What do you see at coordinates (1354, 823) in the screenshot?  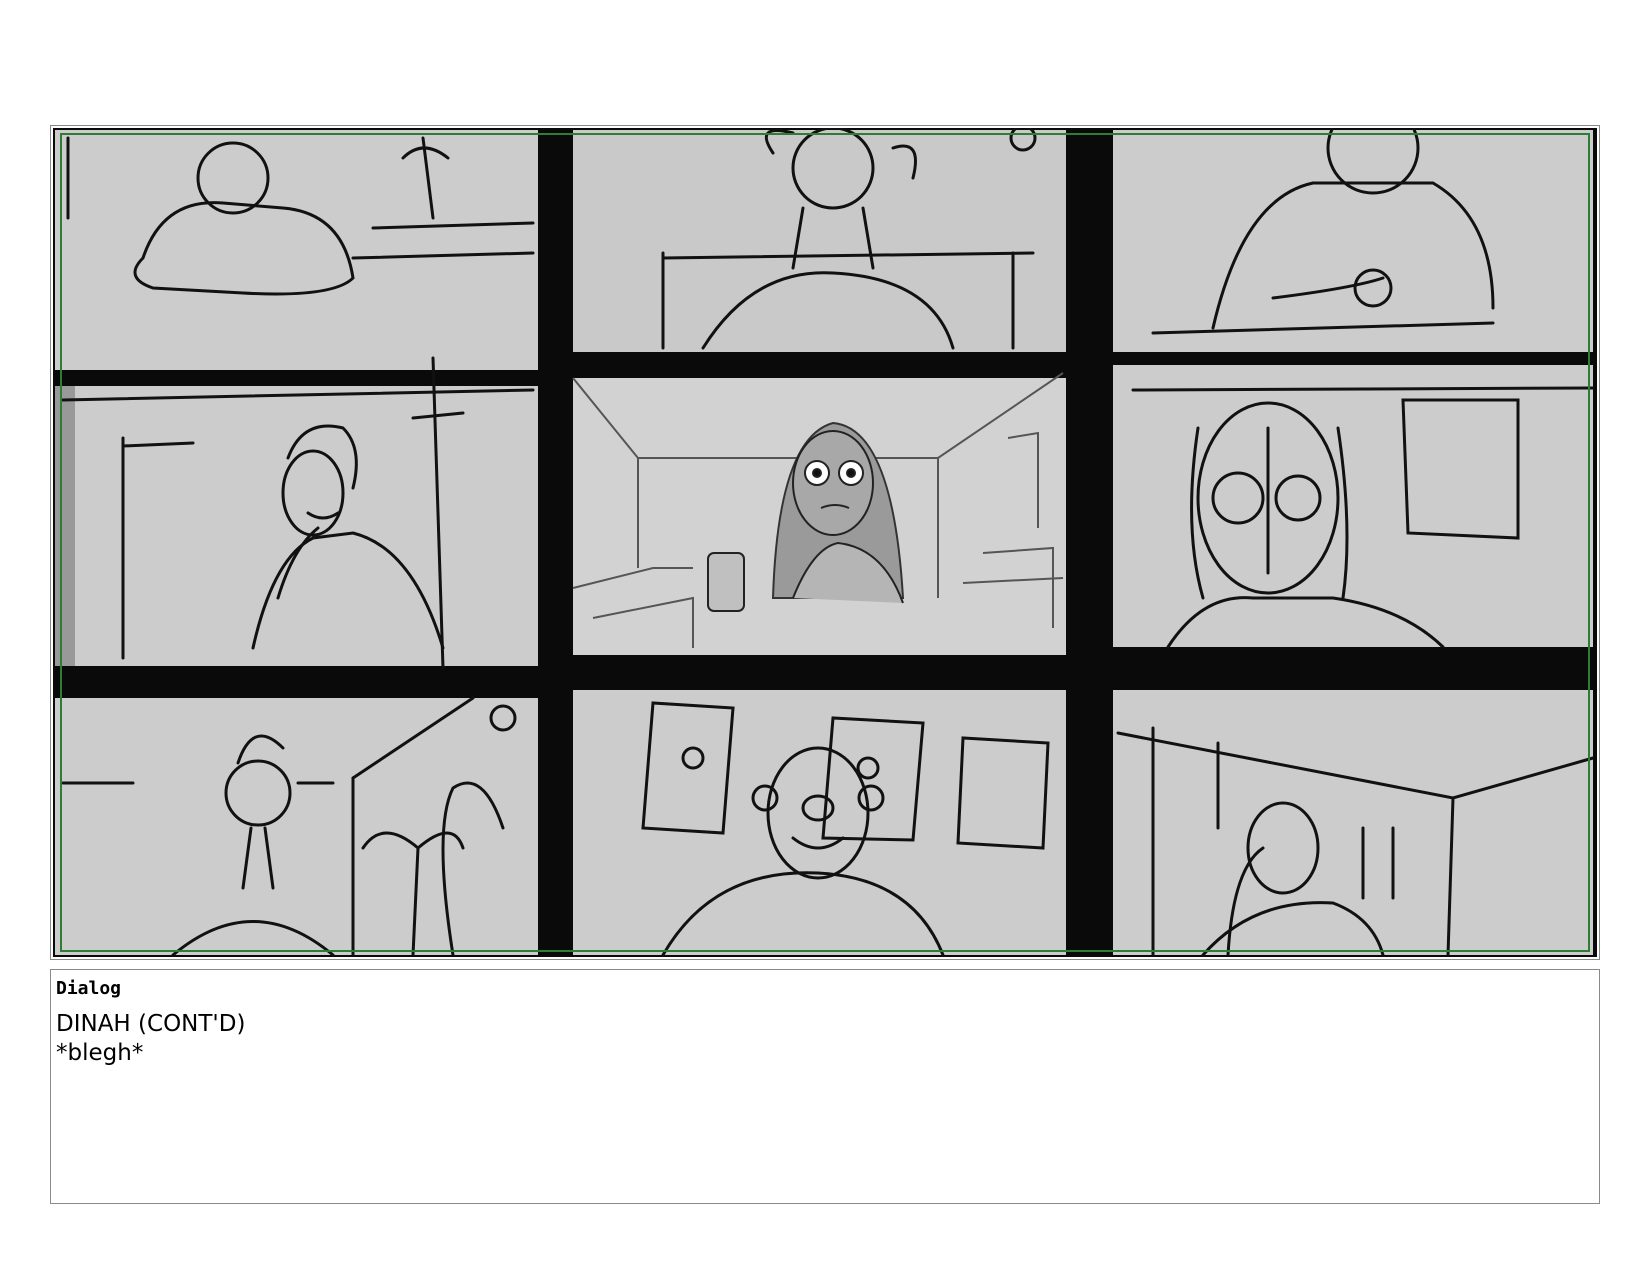 I see `tile-bottom-right` at bounding box center [1354, 823].